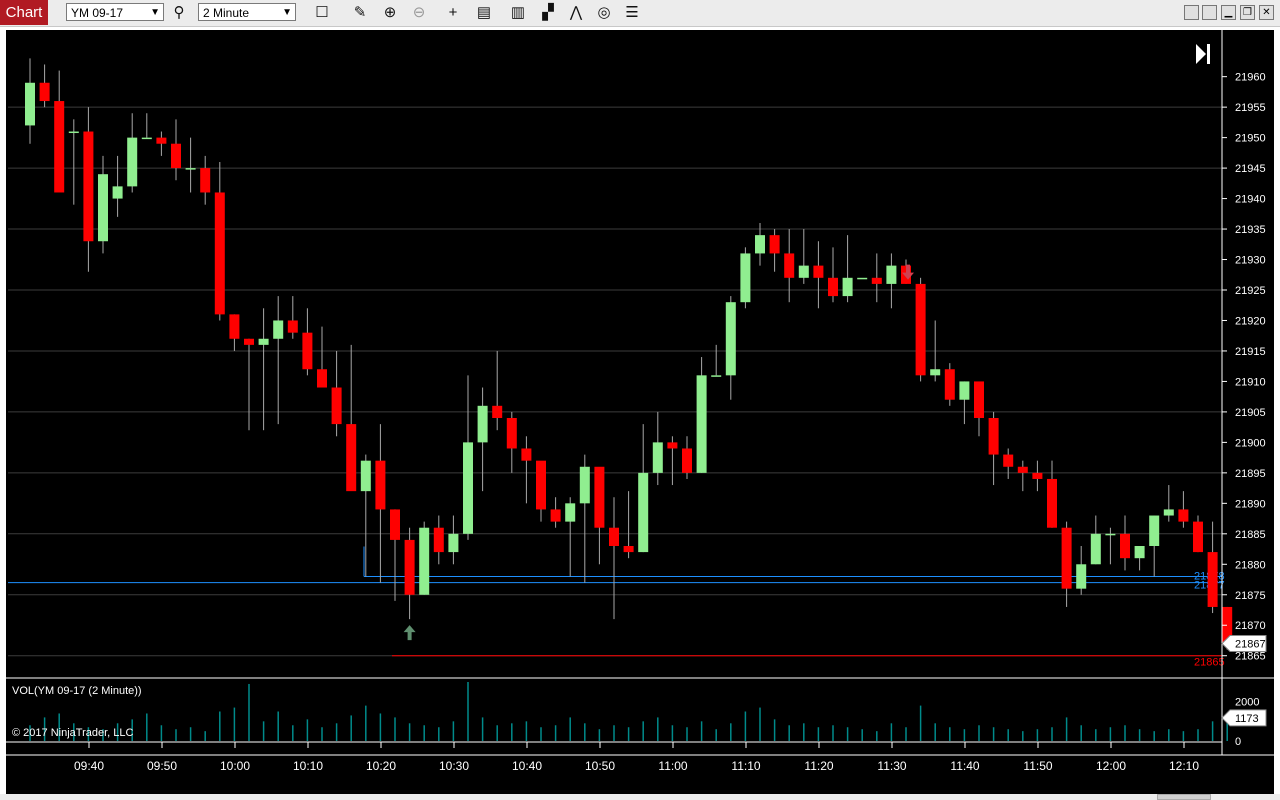 The width and height of the screenshot is (1280, 800). What do you see at coordinates (1238, 742) in the screenshot?
I see `volume-axis-label: 0` at bounding box center [1238, 742].